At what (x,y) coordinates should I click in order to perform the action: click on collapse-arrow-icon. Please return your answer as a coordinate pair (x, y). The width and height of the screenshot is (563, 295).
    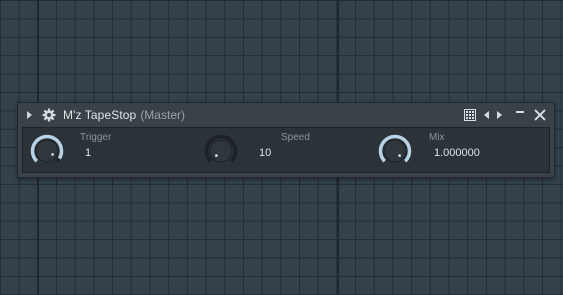
    Looking at the image, I should click on (29, 115).